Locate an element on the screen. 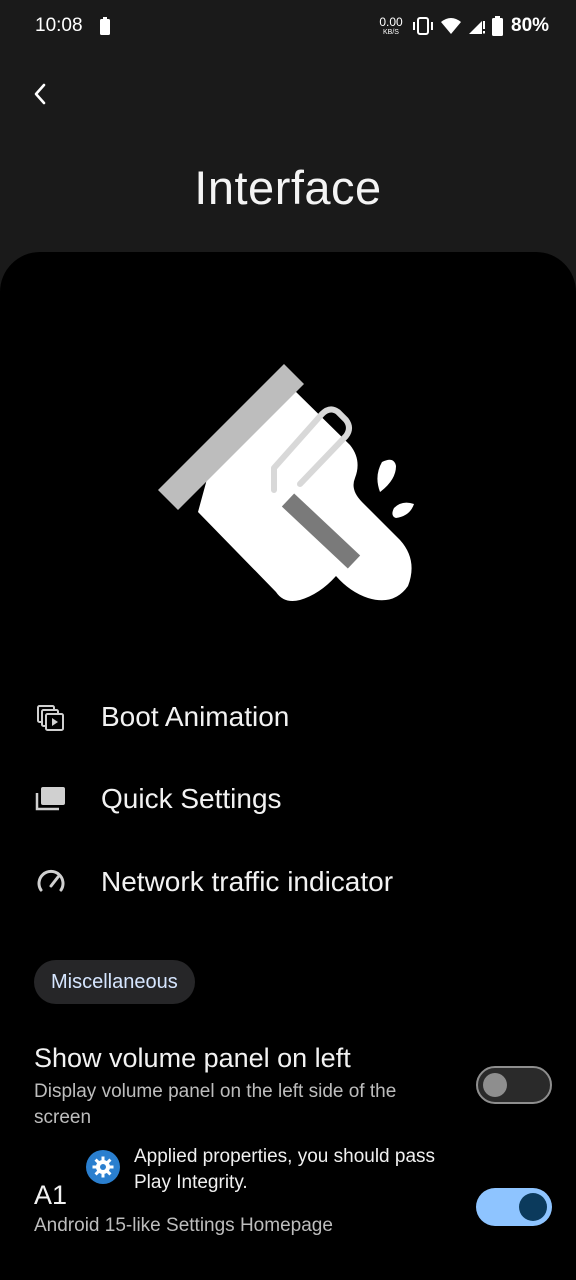 This screenshot has width=576, height=1280. menu-item-quick-settings: Quick Settings is located at coordinates (288, 799).